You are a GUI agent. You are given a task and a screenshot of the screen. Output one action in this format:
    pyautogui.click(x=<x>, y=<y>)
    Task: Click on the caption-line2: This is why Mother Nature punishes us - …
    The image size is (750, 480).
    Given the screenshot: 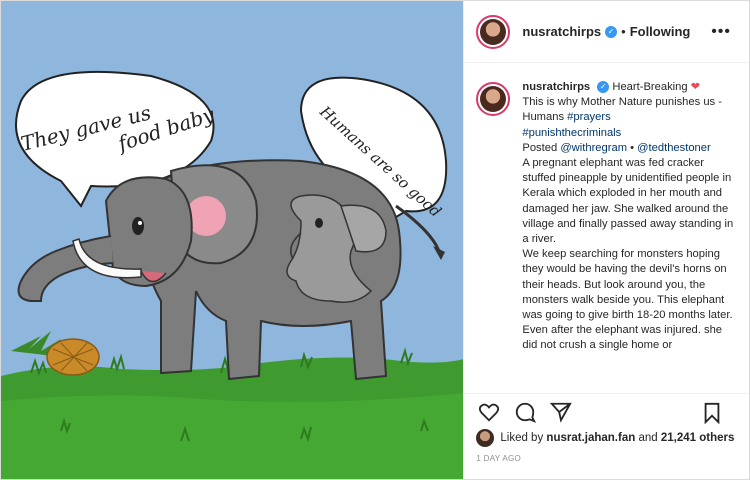 What is the action you would take?
    pyautogui.click(x=622, y=110)
    